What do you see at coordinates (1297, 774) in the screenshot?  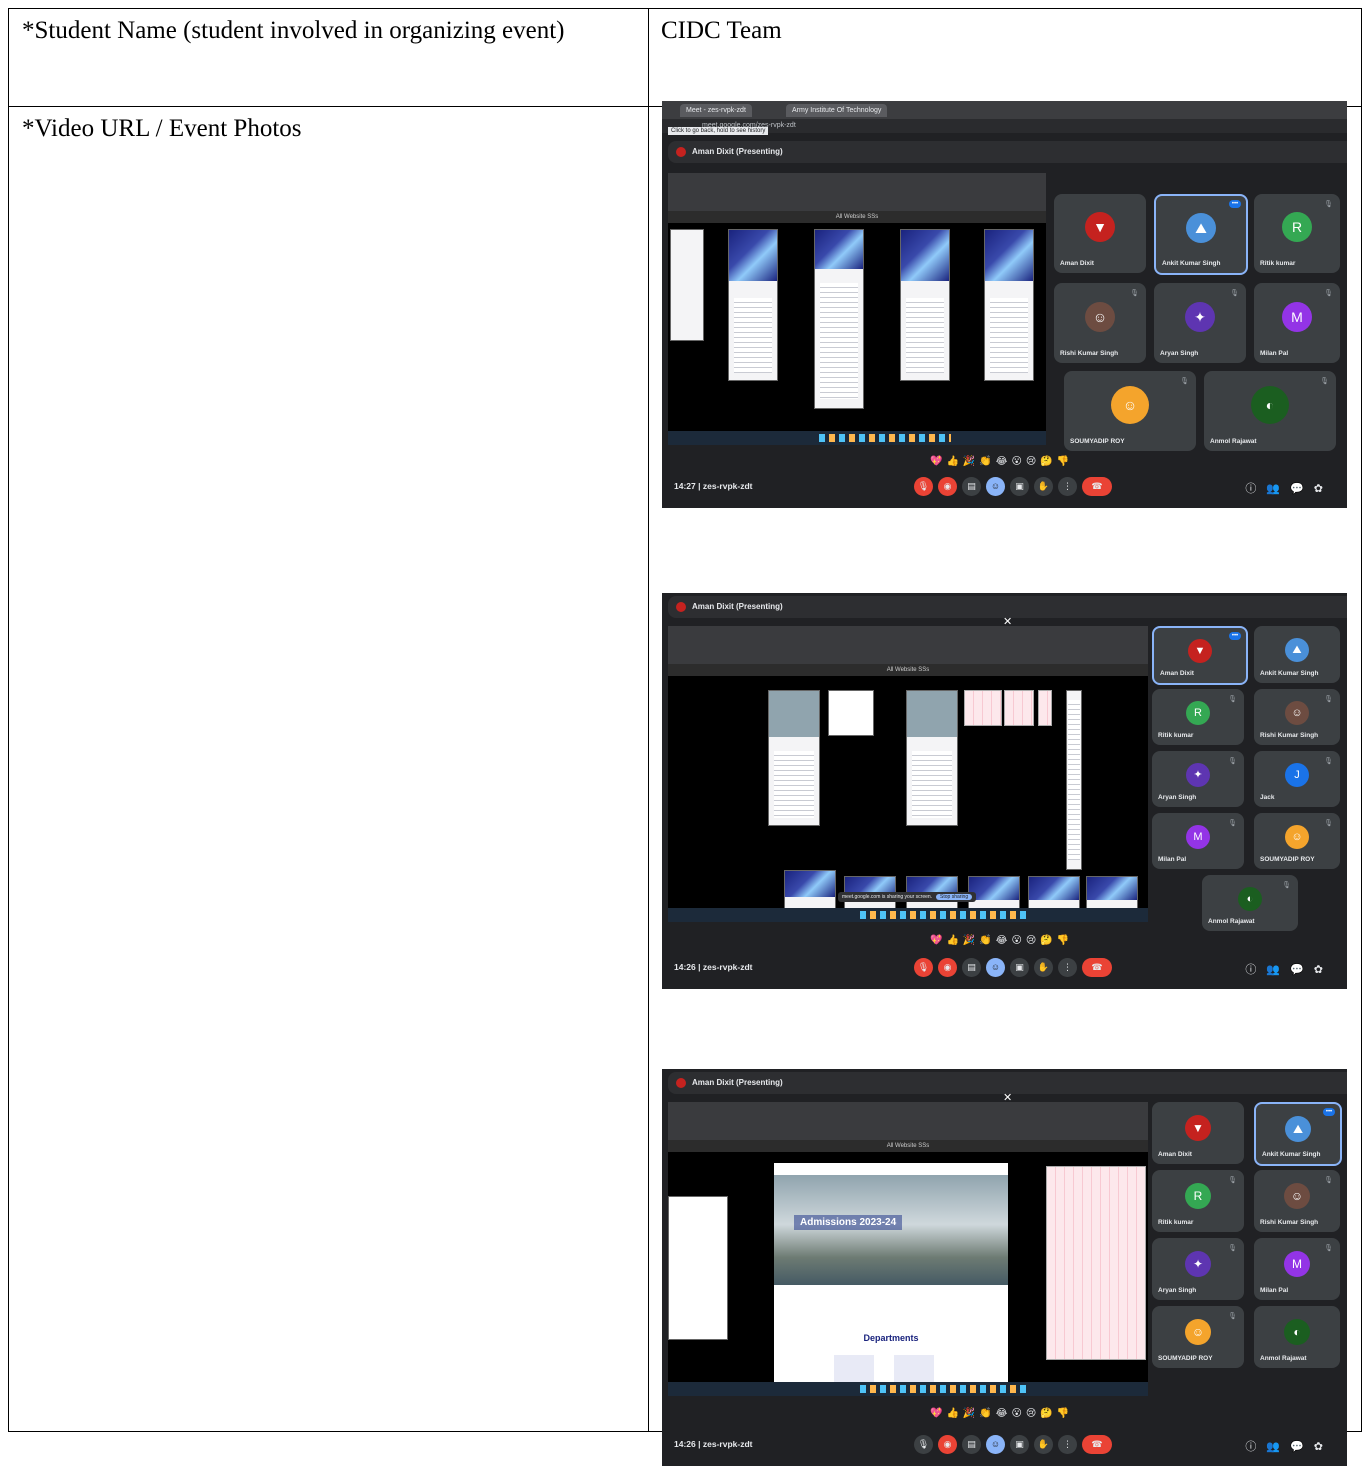 I see `jack-avatar: J` at bounding box center [1297, 774].